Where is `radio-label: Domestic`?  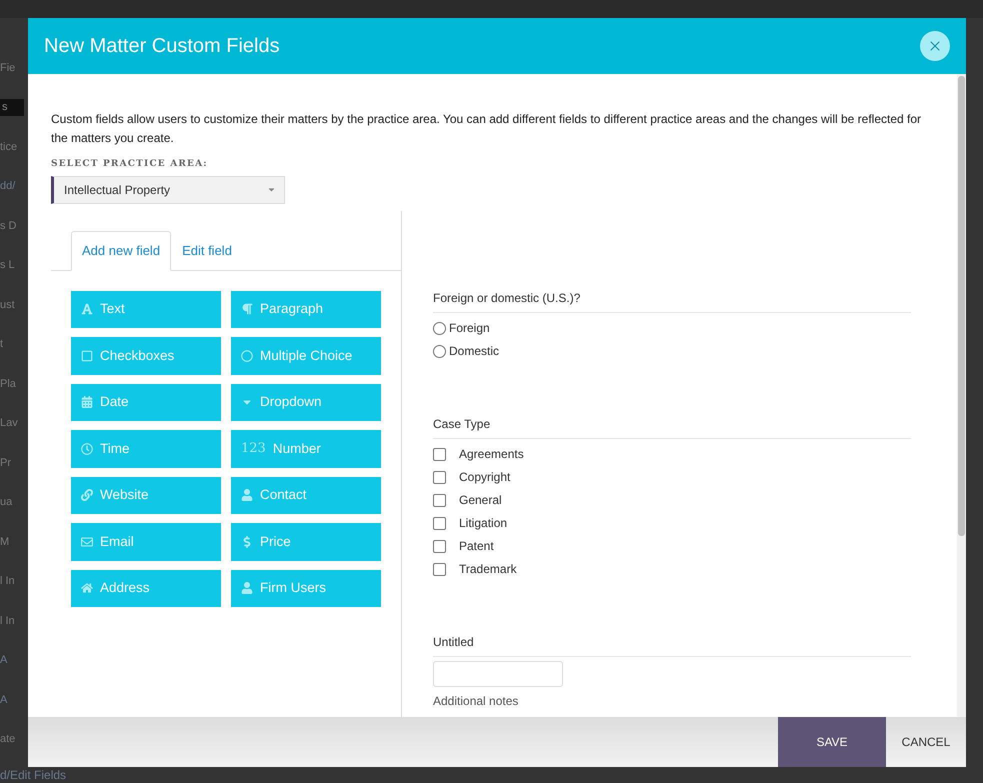 radio-label: Domestic is located at coordinates (474, 351).